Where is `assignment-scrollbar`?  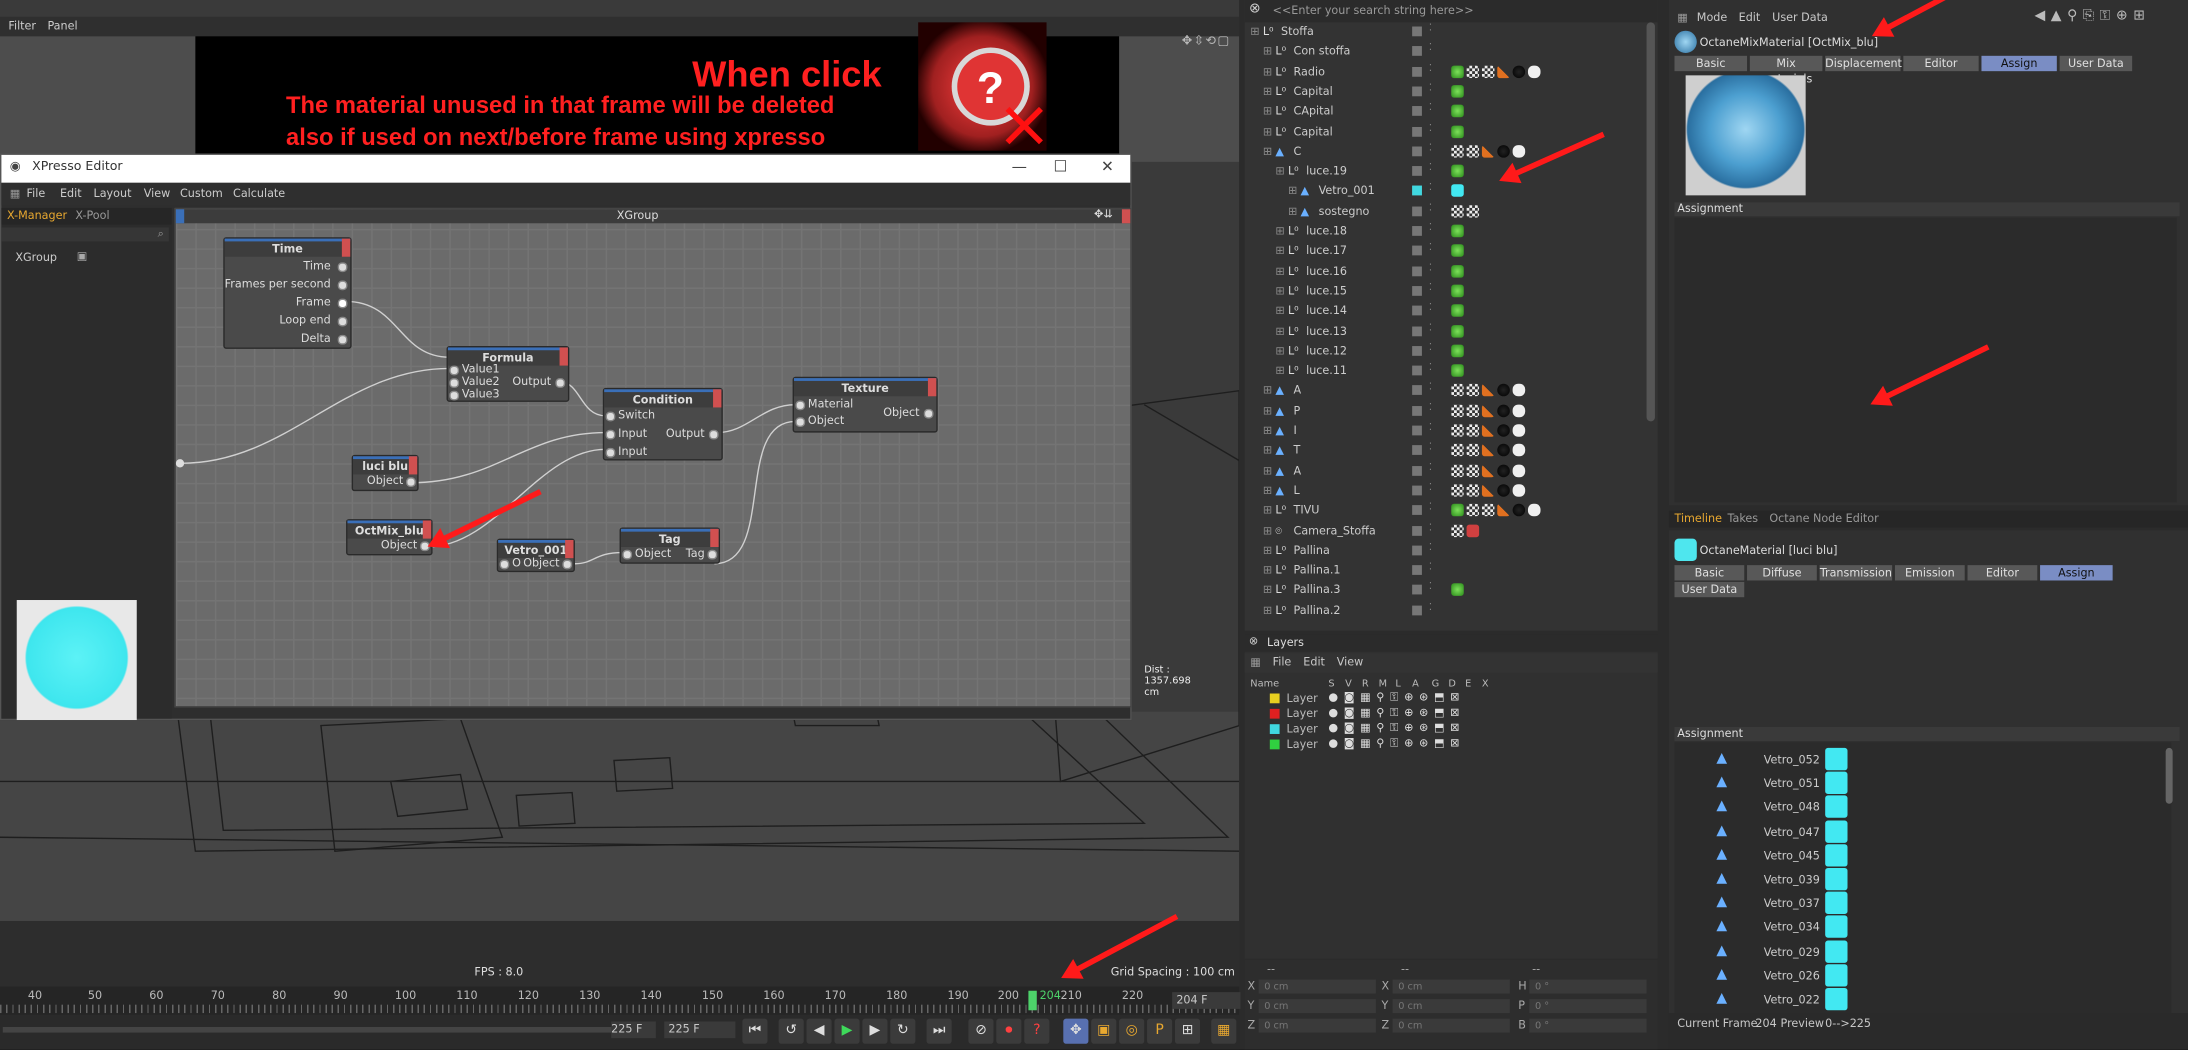 assignment-scrollbar is located at coordinates (2169, 775).